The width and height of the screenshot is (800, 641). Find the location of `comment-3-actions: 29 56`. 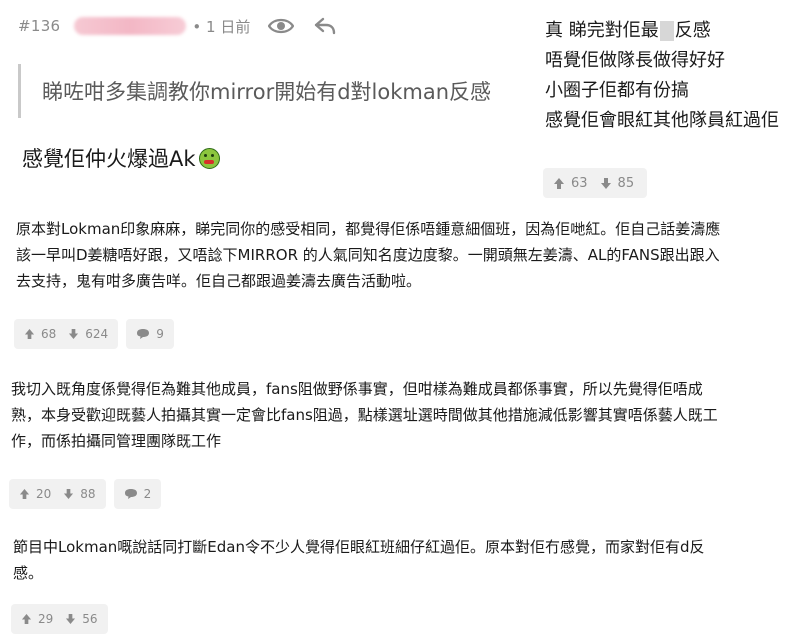

comment-3-actions: 29 56 is located at coordinates (59, 619).